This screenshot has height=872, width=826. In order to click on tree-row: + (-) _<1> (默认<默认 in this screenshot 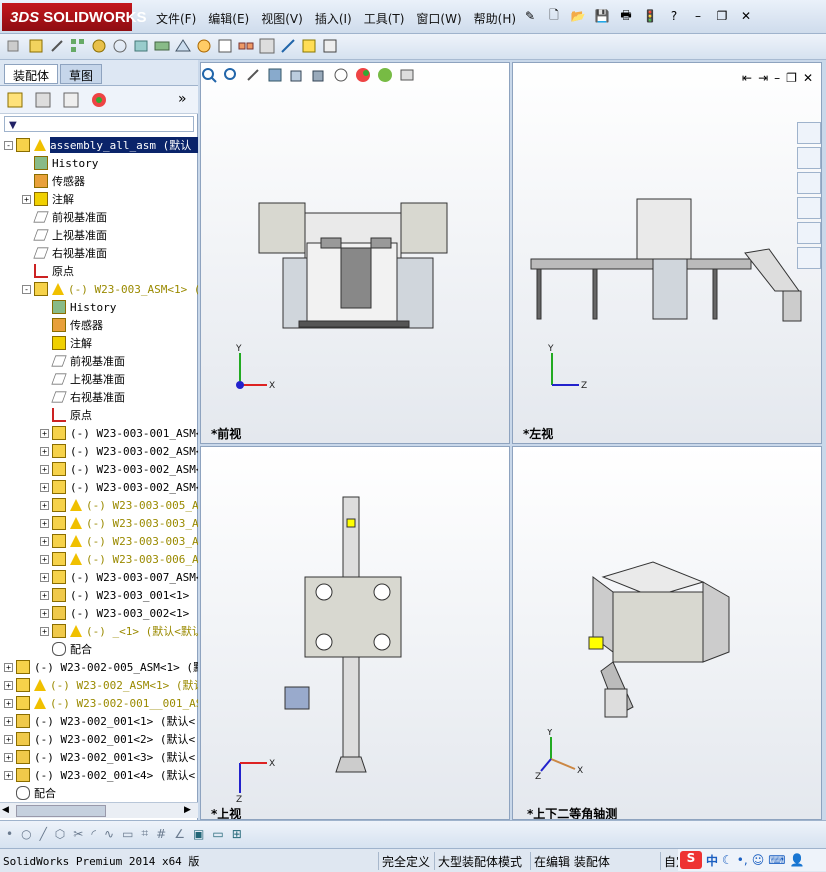, I will do `click(119, 631)`.